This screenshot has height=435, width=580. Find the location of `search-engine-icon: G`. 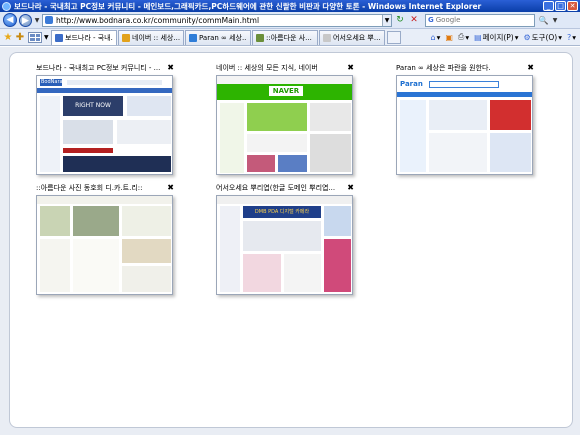

search-engine-icon: G is located at coordinates (431, 20).